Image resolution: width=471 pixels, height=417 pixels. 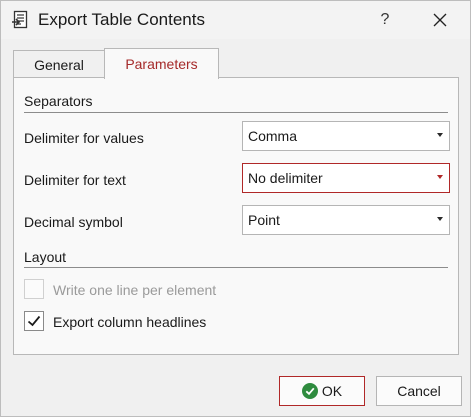 I want to click on delimiter-text-select: No delimiter, so click(x=346, y=178).